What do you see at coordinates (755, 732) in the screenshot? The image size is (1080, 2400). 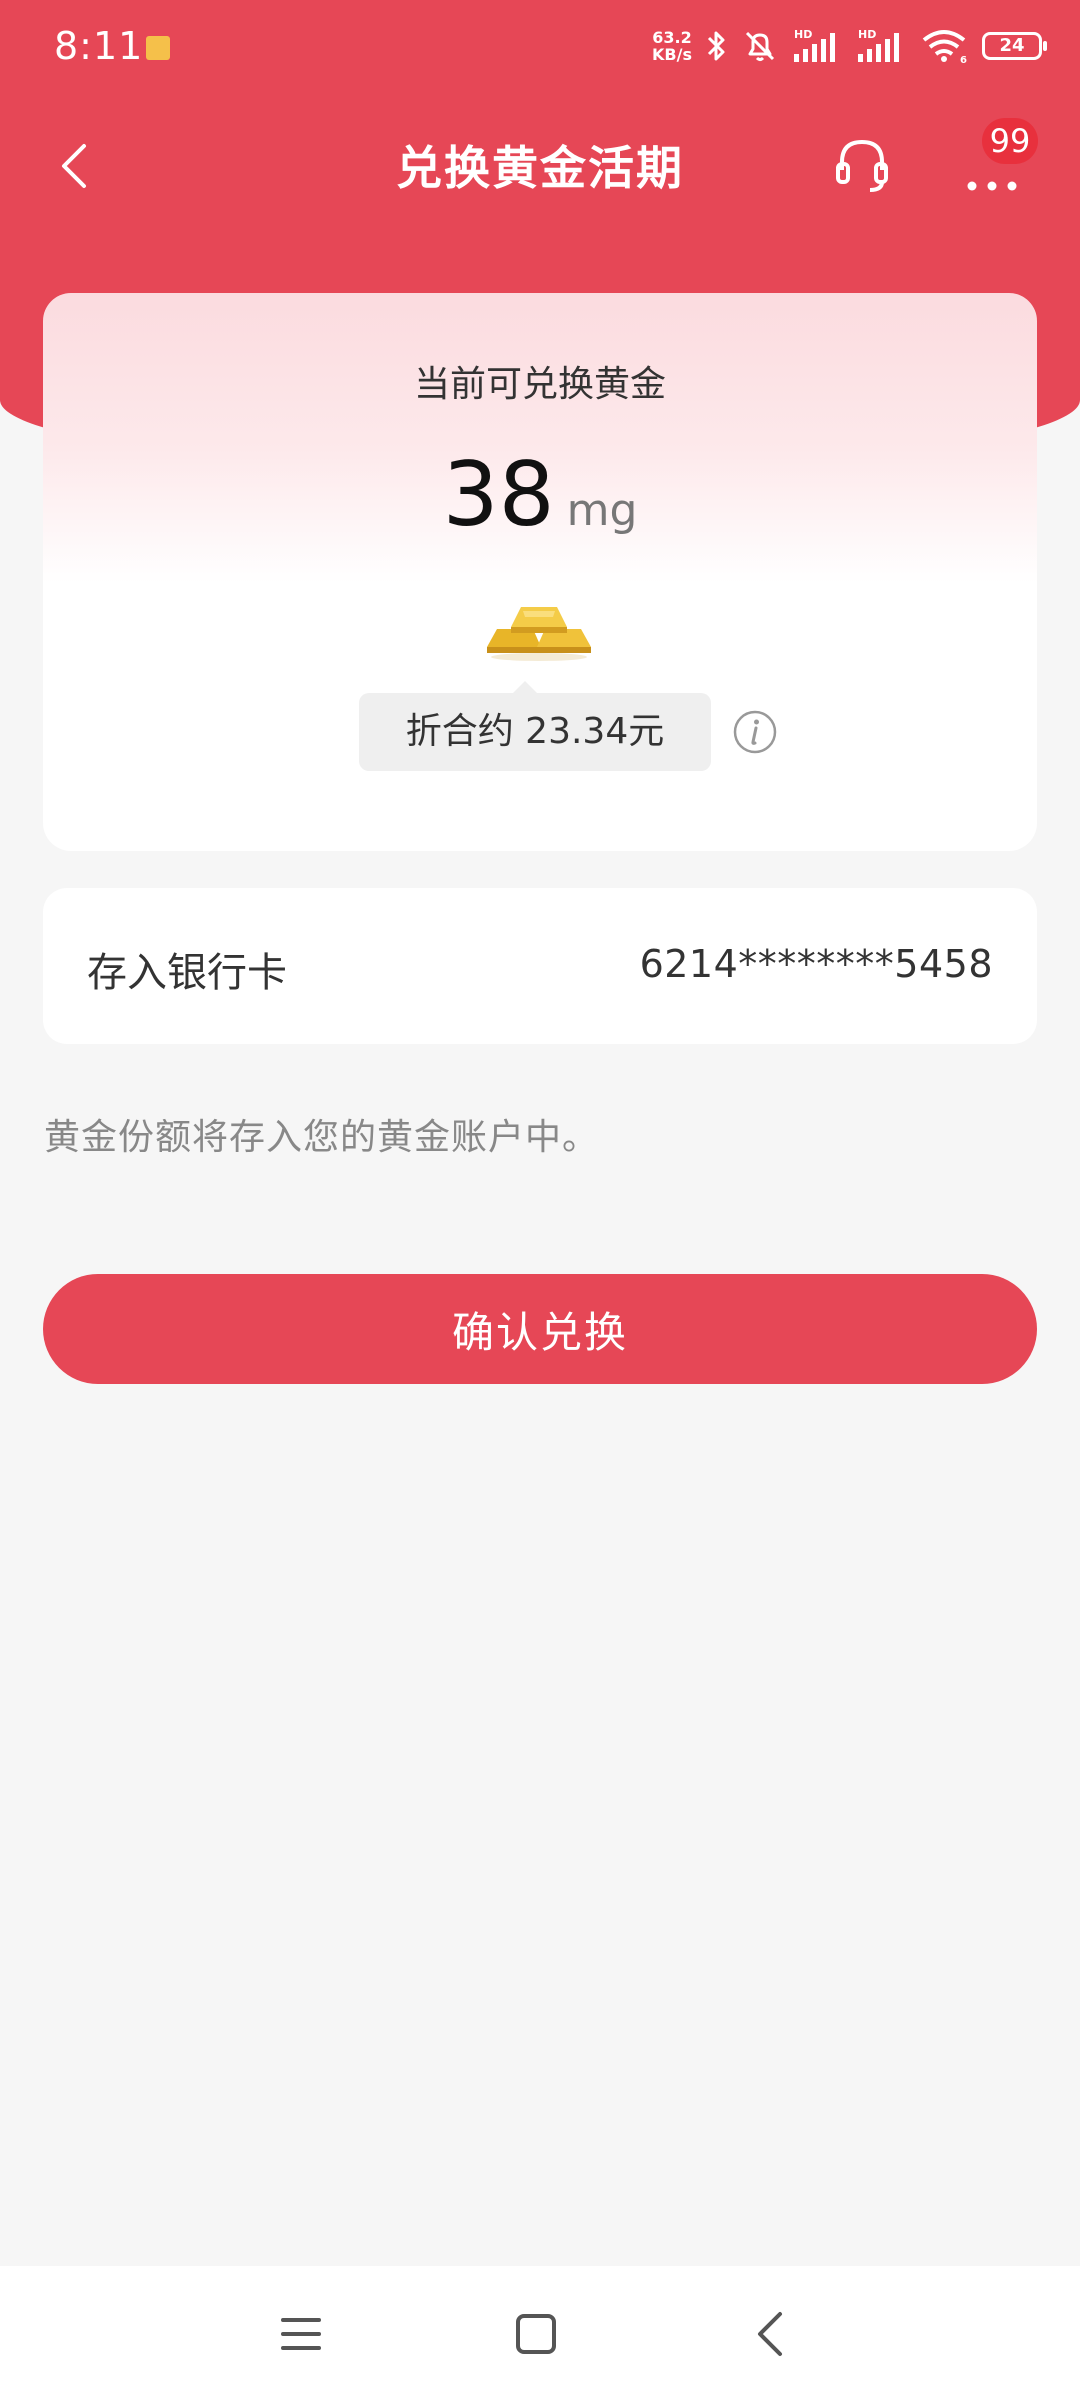 I see `info-icon` at bounding box center [755, 732].